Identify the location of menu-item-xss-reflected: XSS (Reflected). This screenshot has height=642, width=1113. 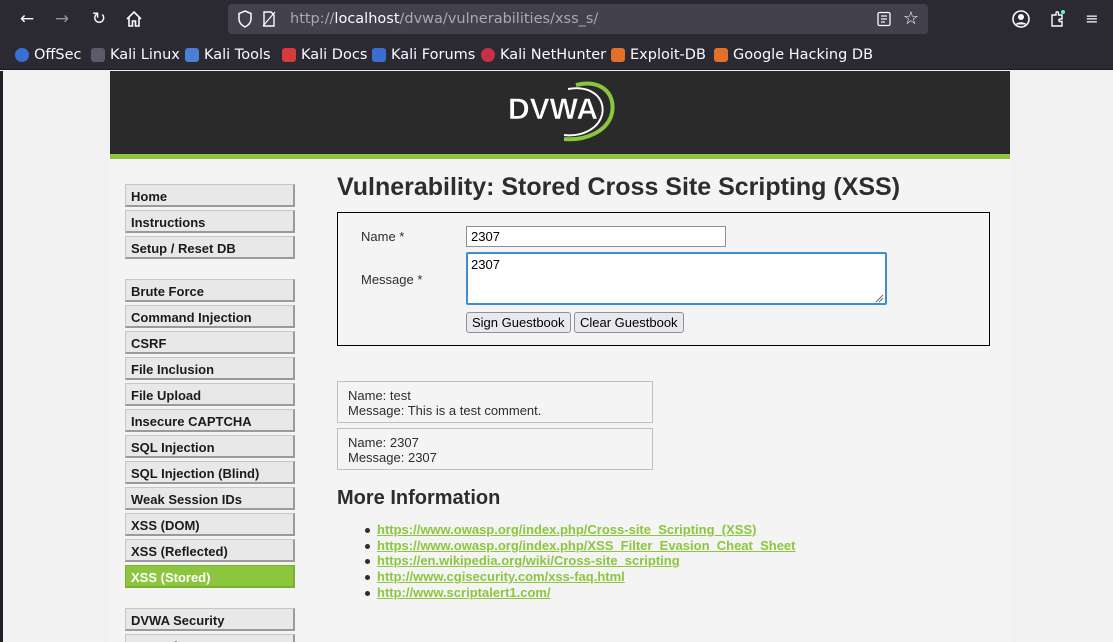
(210, 550).